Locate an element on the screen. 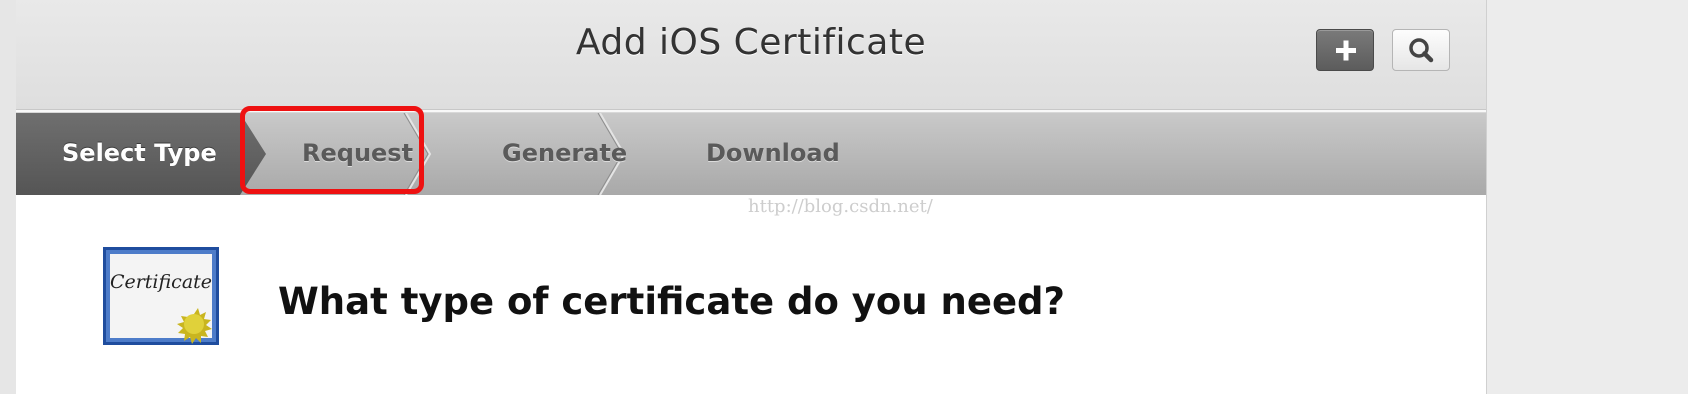 The height and width of the screenshot is (394, 1688). step-download: Download is located at coordinates (773, 153).